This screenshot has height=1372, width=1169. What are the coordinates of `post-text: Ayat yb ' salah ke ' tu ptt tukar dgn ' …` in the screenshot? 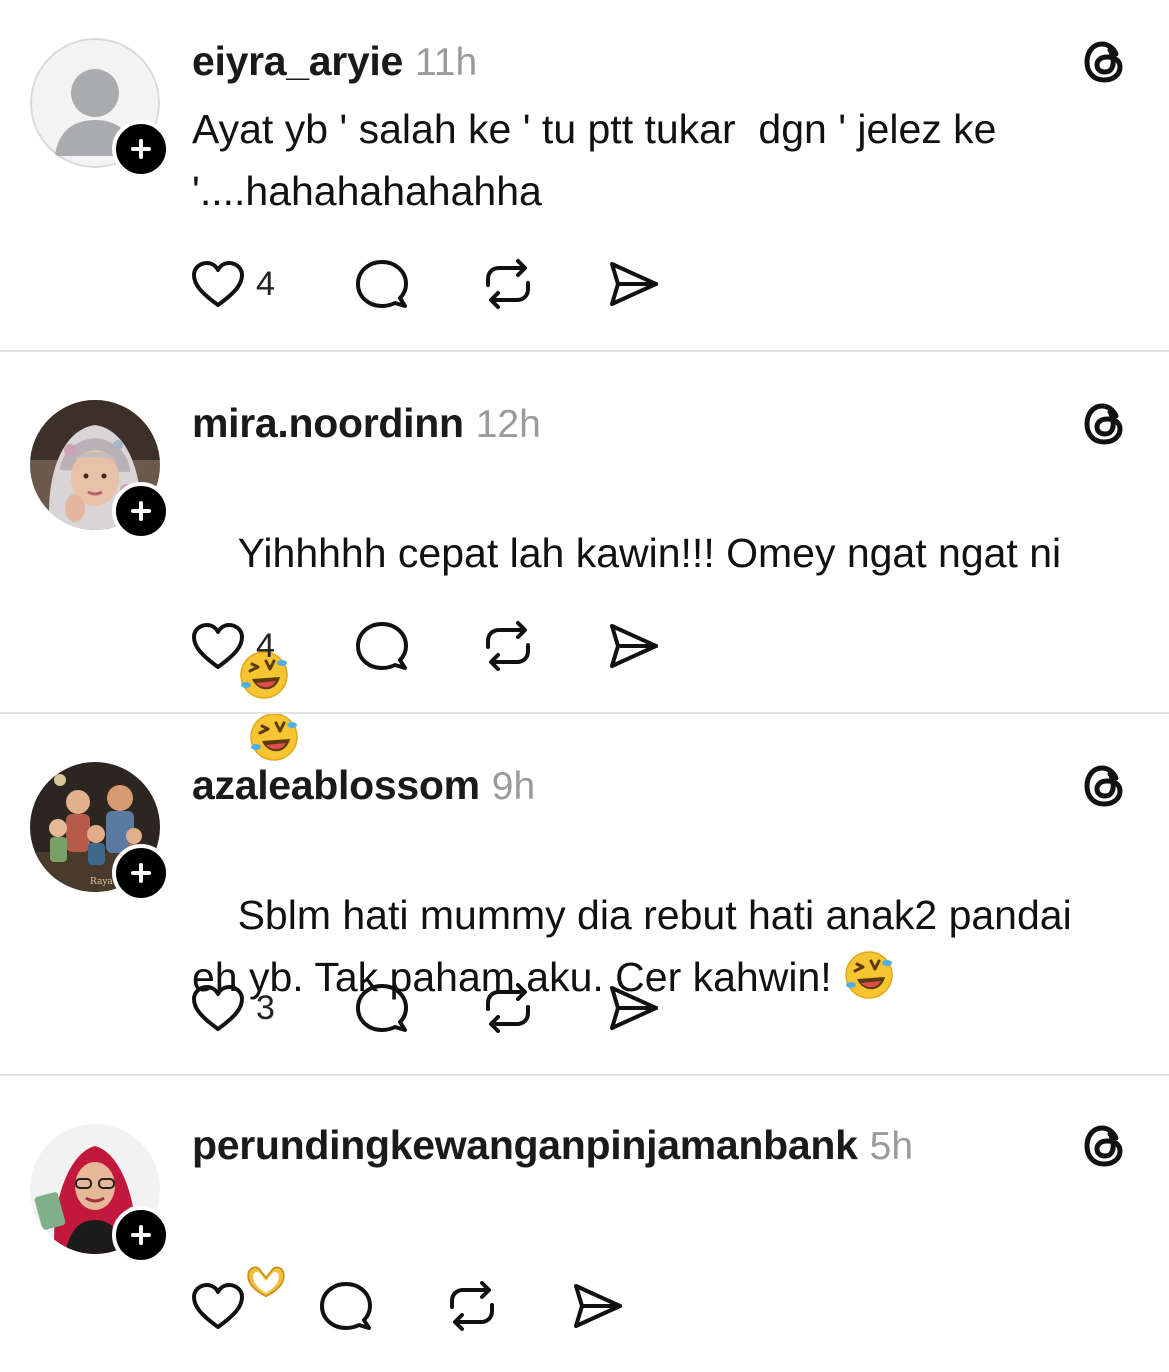 It's located at (594, 160).